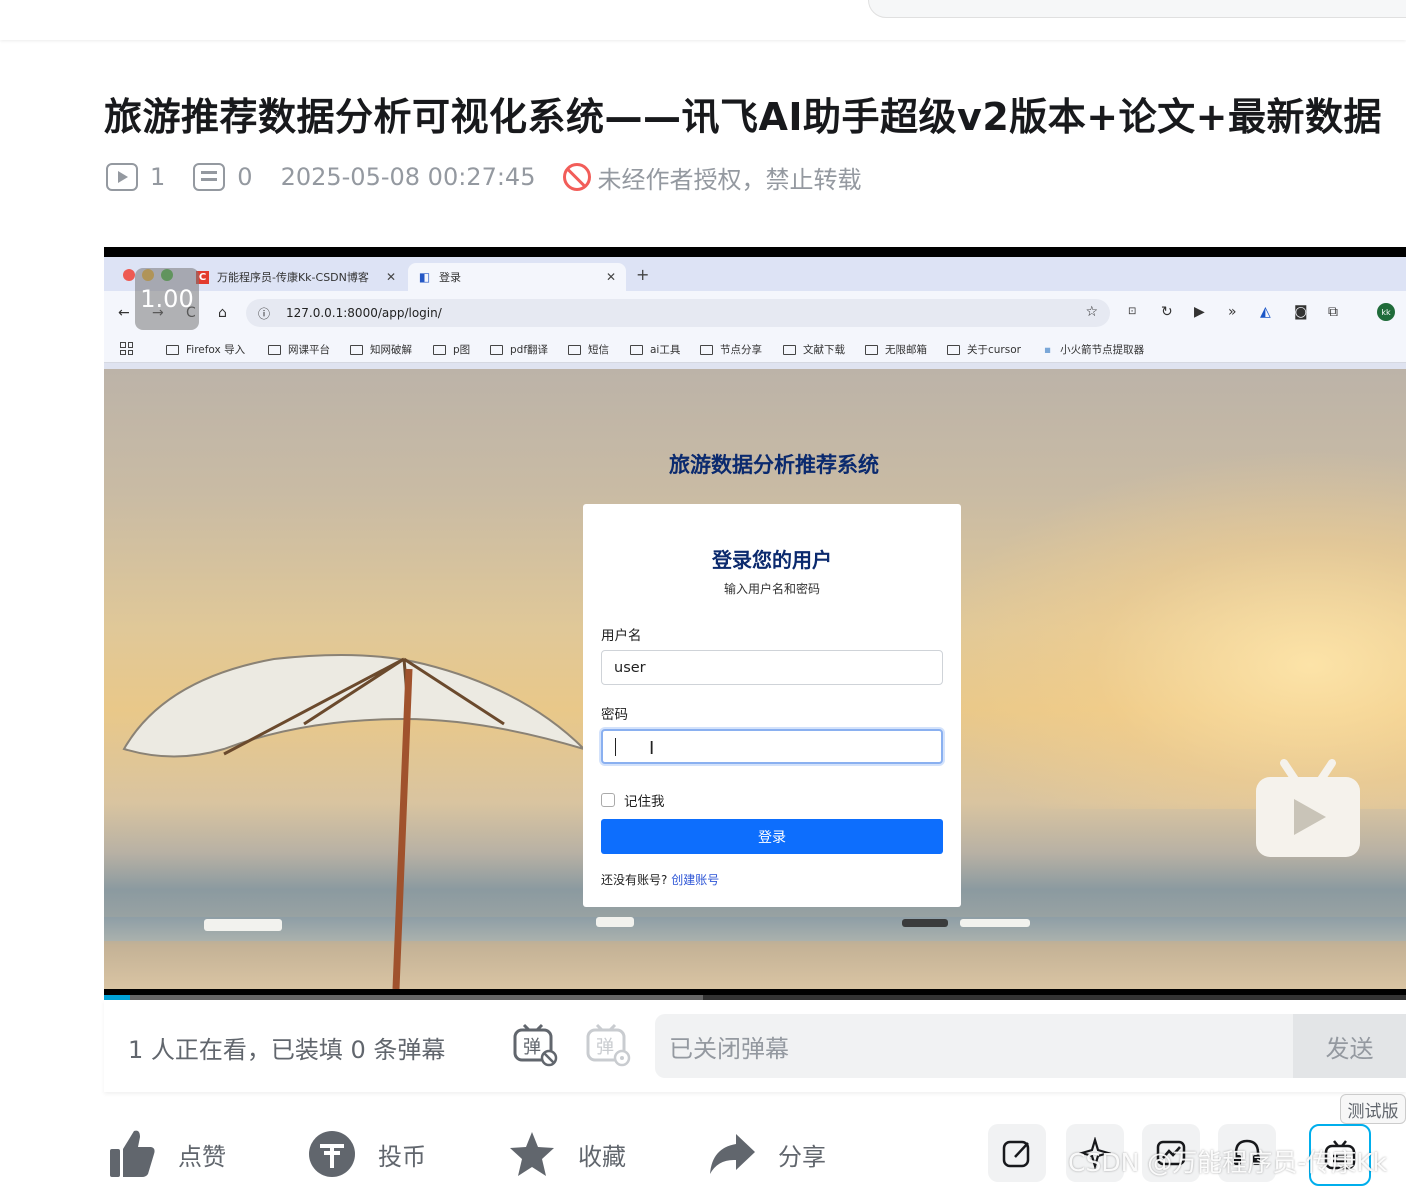 Image resolution: width=1406 pixels, height=1186 pixels. I want to click on site-info-icon: ⓘ, so click(264, 313).